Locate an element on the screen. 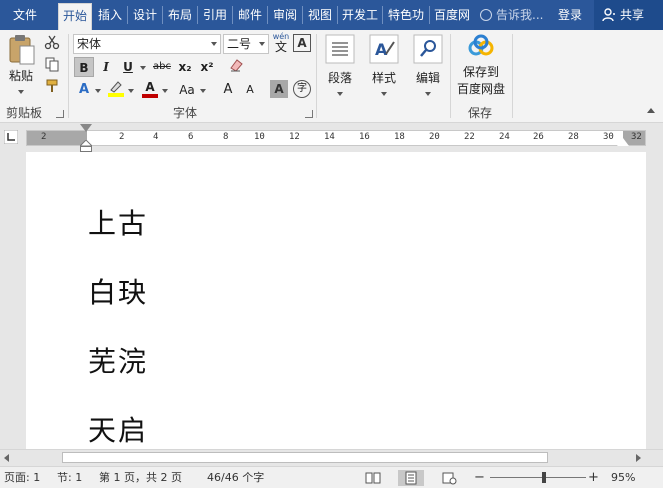 The width and height of the screenshot is (663, 488). font-launcher-icon is located at coordinates (309, 114).